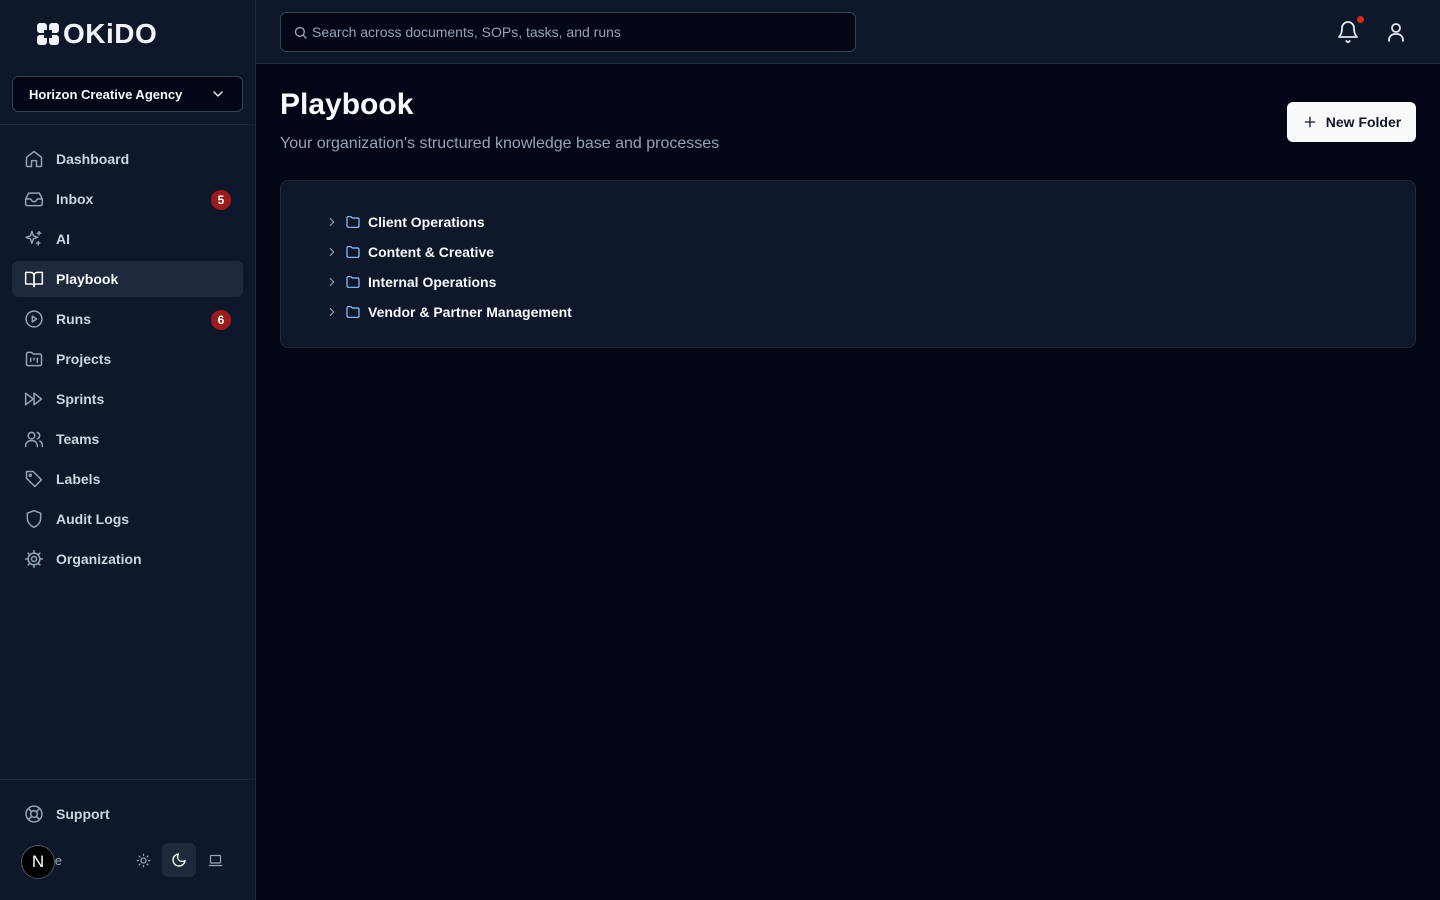  Describe the element at coordinates (110, 33) in the screenshot. I see `brand-name: OKiDO` at that location.